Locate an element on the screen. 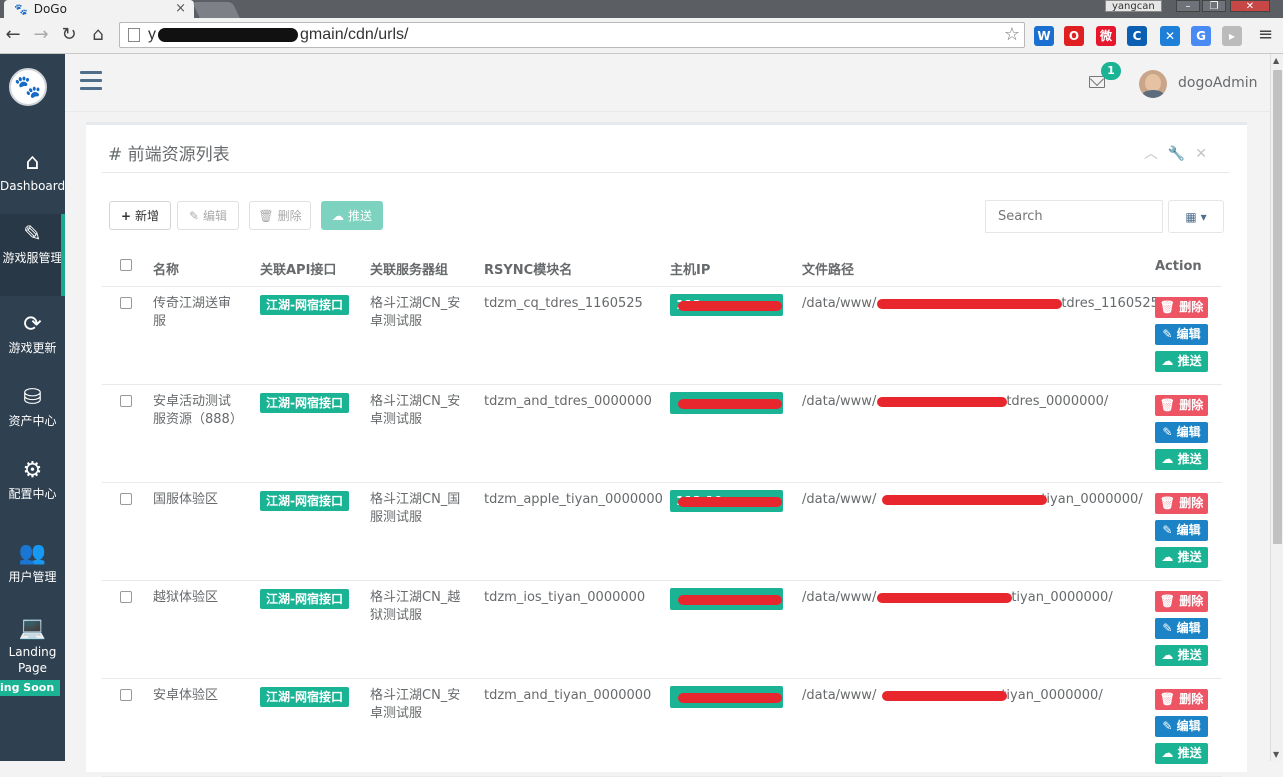 This screenshot has width=1283, height=777. collapse-icon: ︿ is located at coordinates (1156, 154).